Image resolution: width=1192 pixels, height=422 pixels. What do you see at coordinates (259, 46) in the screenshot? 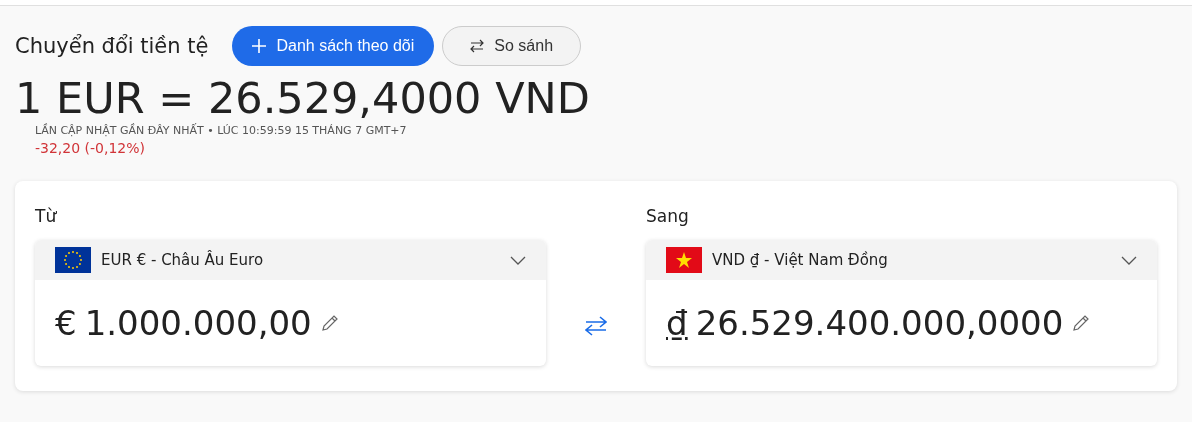
I see `plus-icon` at bounding box center [259, 46].